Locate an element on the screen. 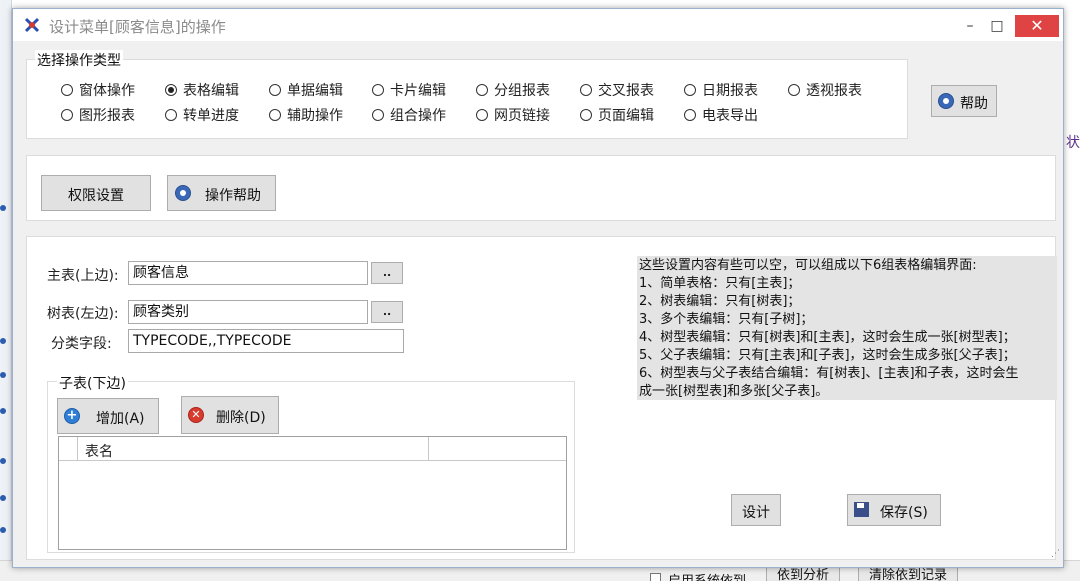 This screenshot has width=1080, height=581. operation-option-11: 组合操作 is located at coordinates (409, 115).